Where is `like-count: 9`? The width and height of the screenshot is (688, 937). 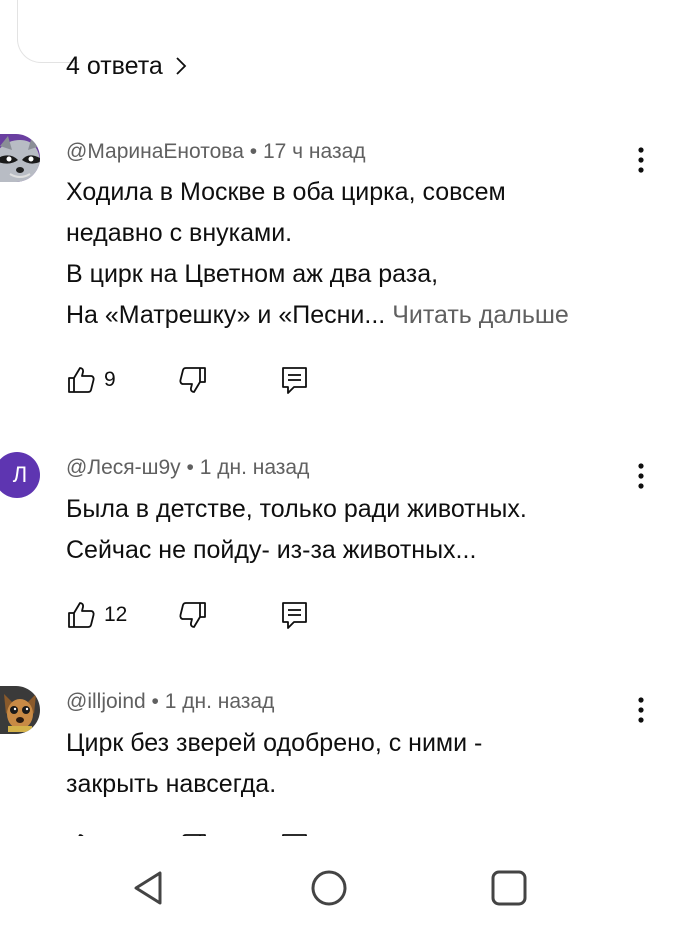 like-count: 9 is located at coordinates (110, 379).